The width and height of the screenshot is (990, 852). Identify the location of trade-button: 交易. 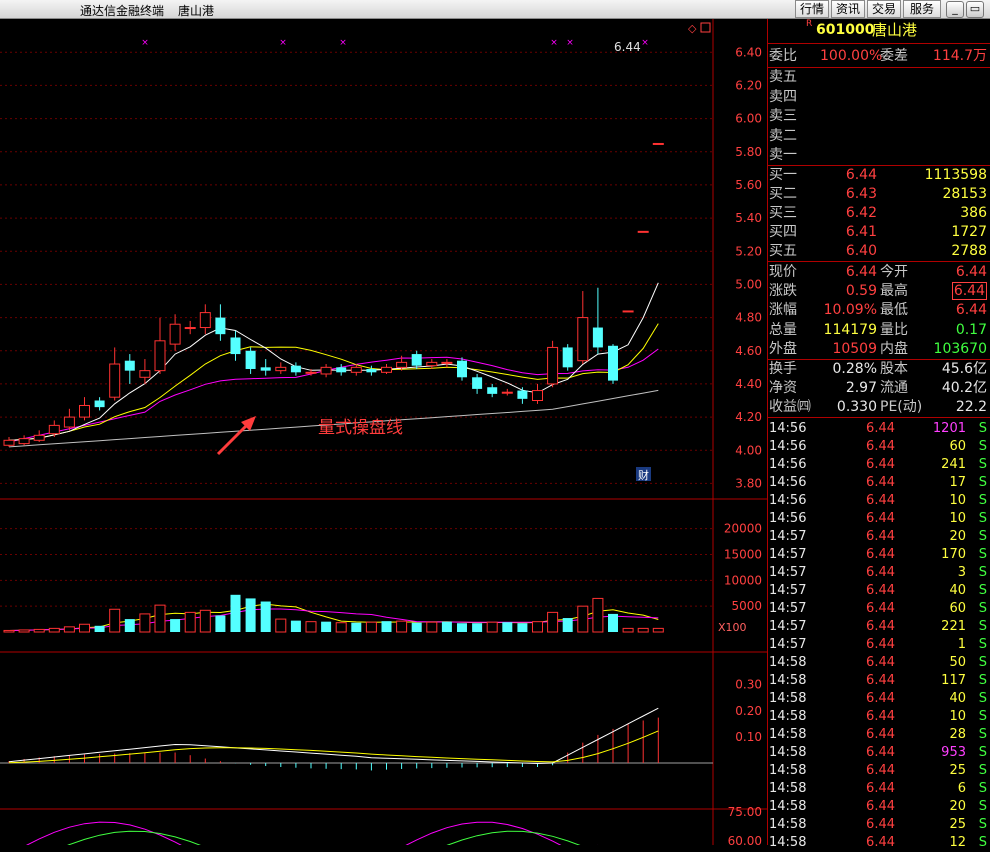
(884, 9).